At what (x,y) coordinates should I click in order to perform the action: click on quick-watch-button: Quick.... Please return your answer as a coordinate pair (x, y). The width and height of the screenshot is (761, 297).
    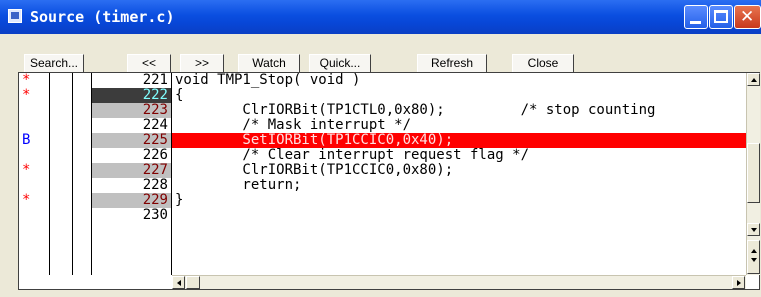
    Looking at the image, I should click on (340, 63).